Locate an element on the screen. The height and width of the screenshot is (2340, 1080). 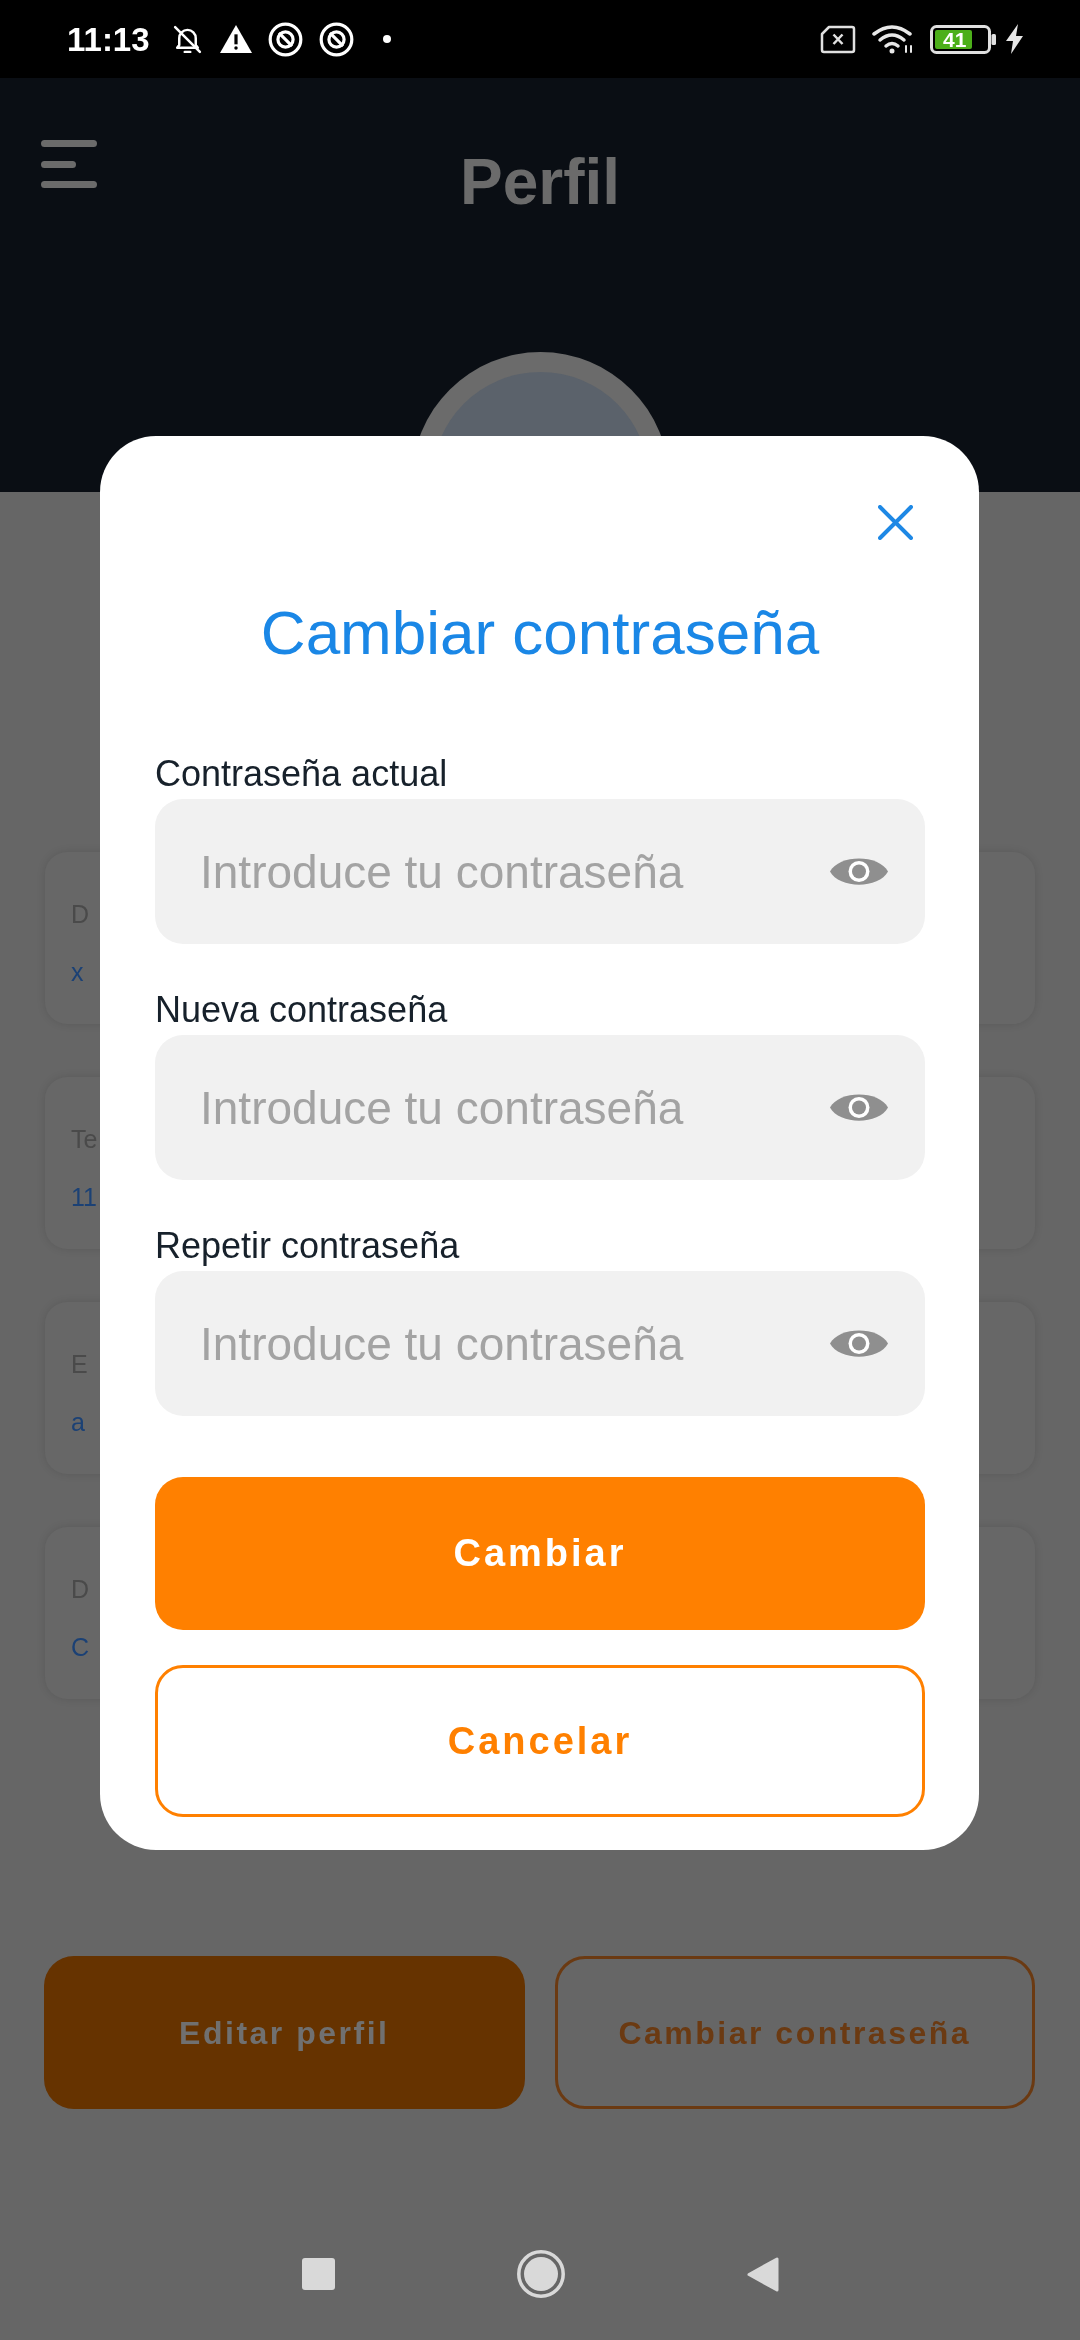
dot-icon is located at coordinates (387, 39).